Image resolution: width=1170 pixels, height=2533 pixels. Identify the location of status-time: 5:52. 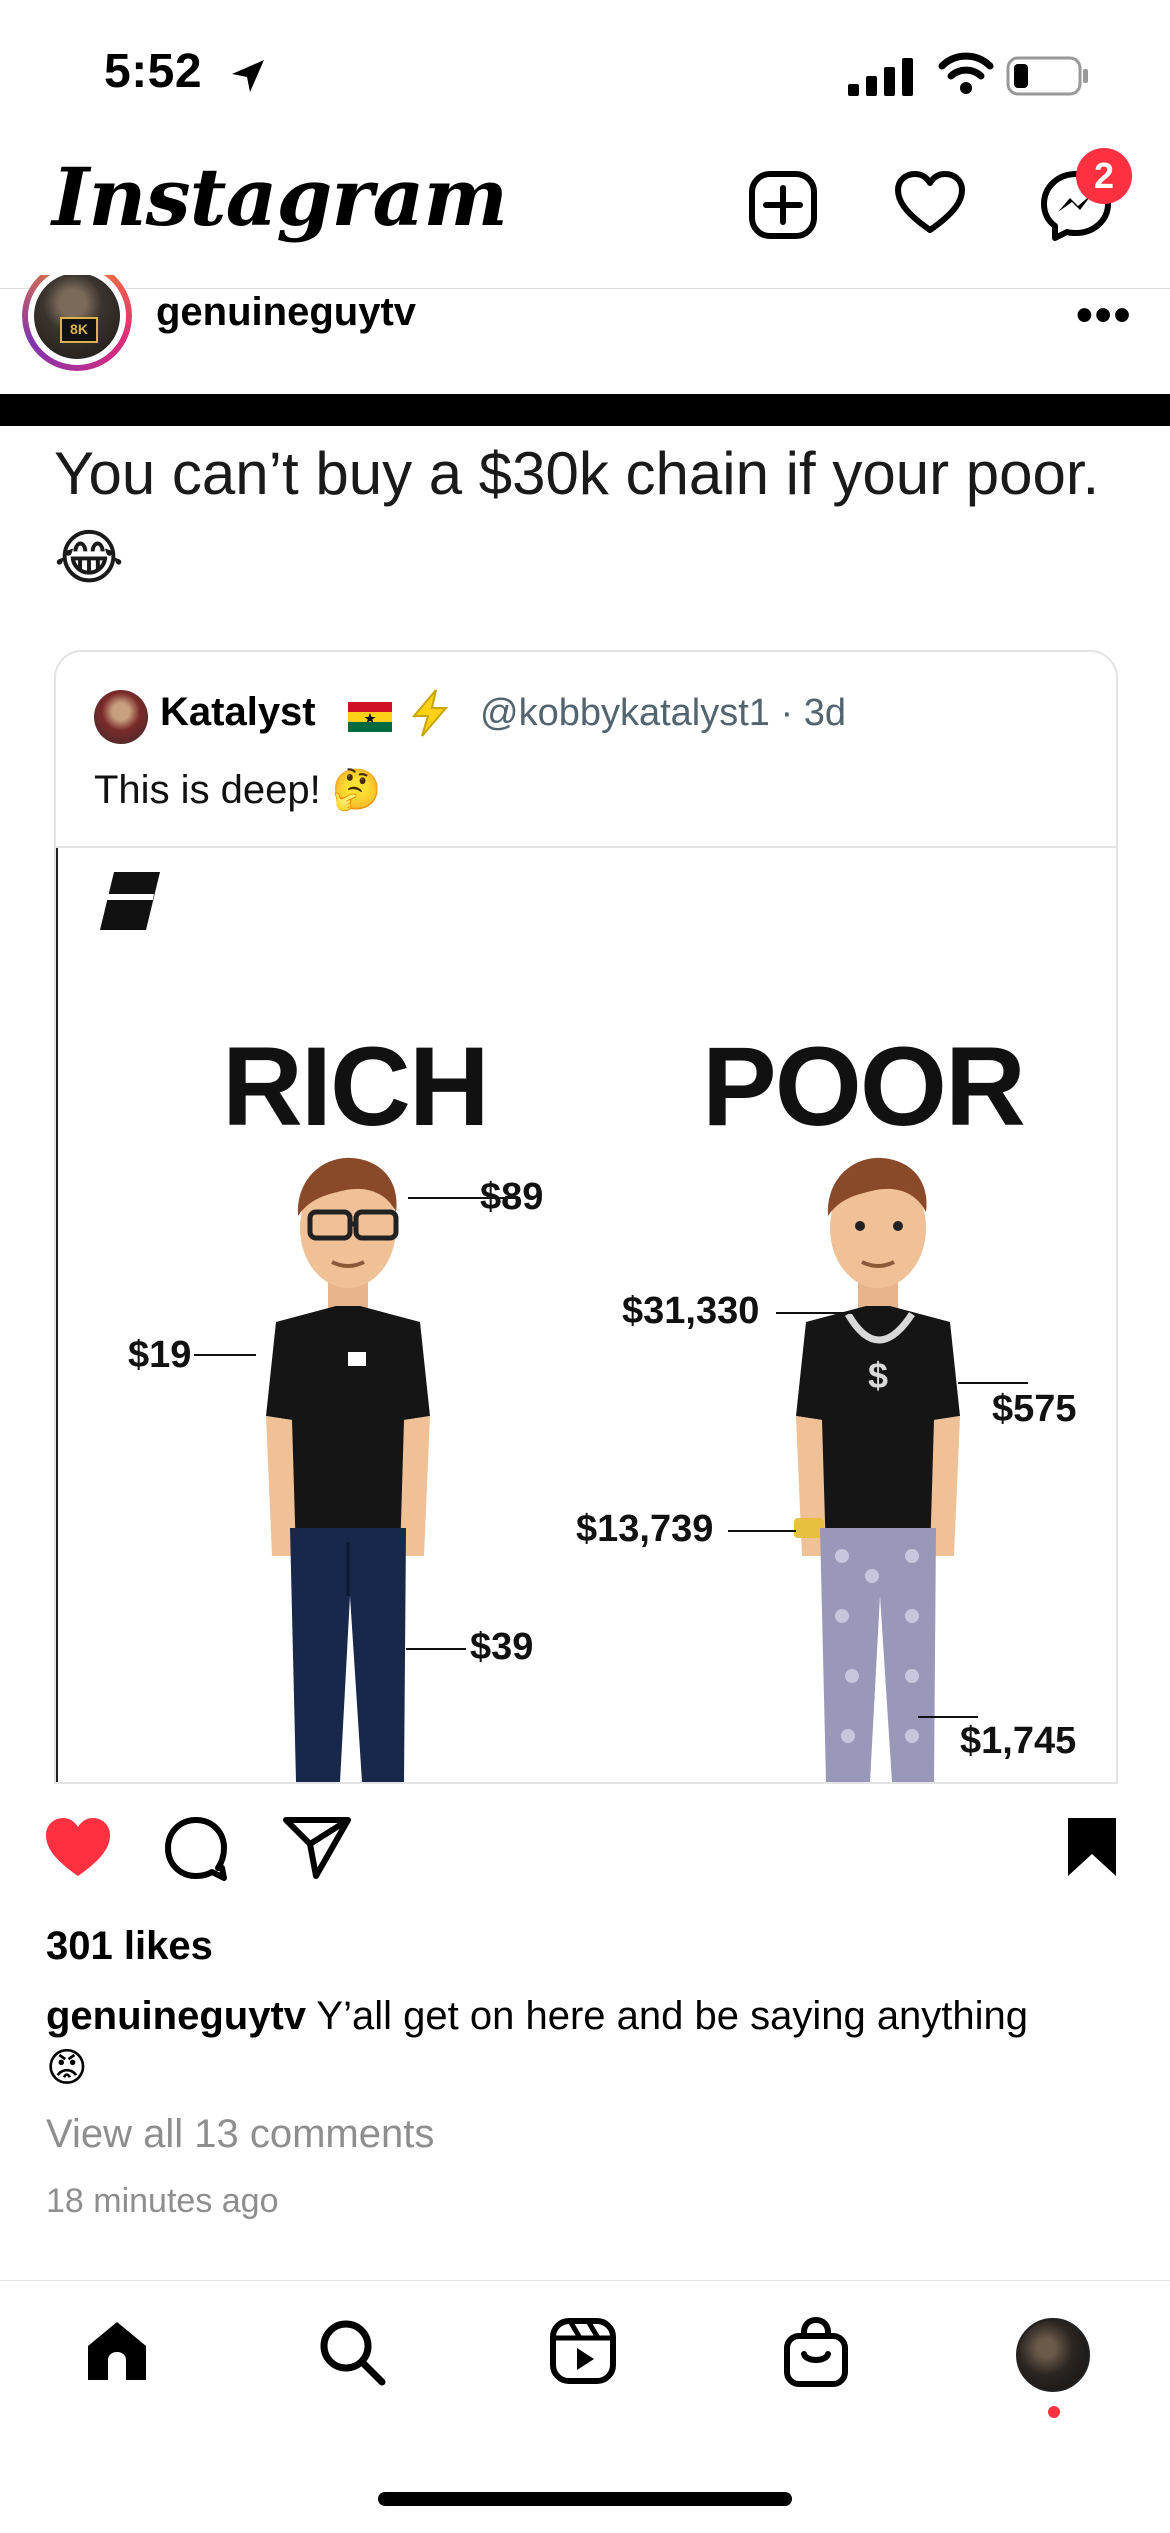
(153, 71).